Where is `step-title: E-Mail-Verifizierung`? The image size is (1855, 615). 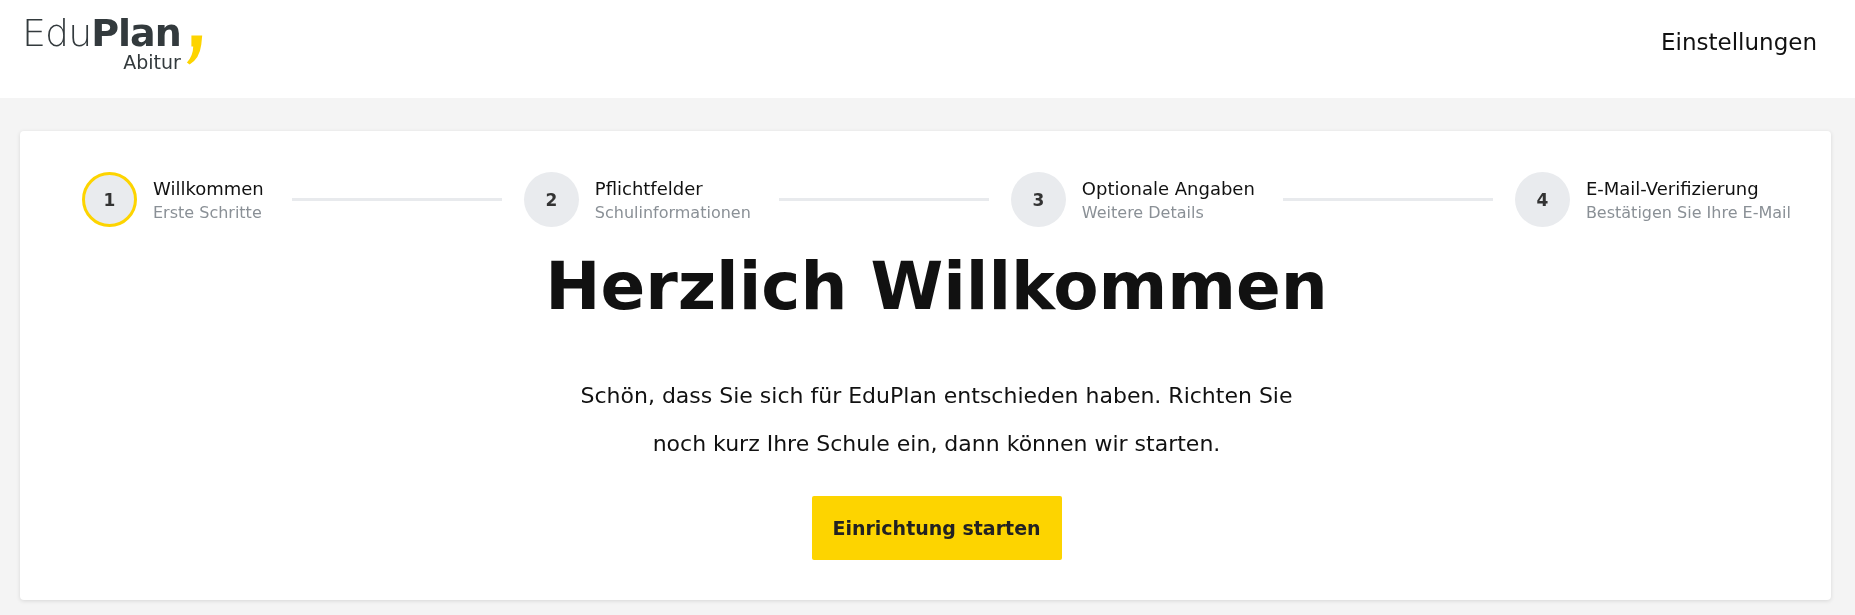
step-title: E-Mail-Verifizierung is located at coordinates (1672, 188).